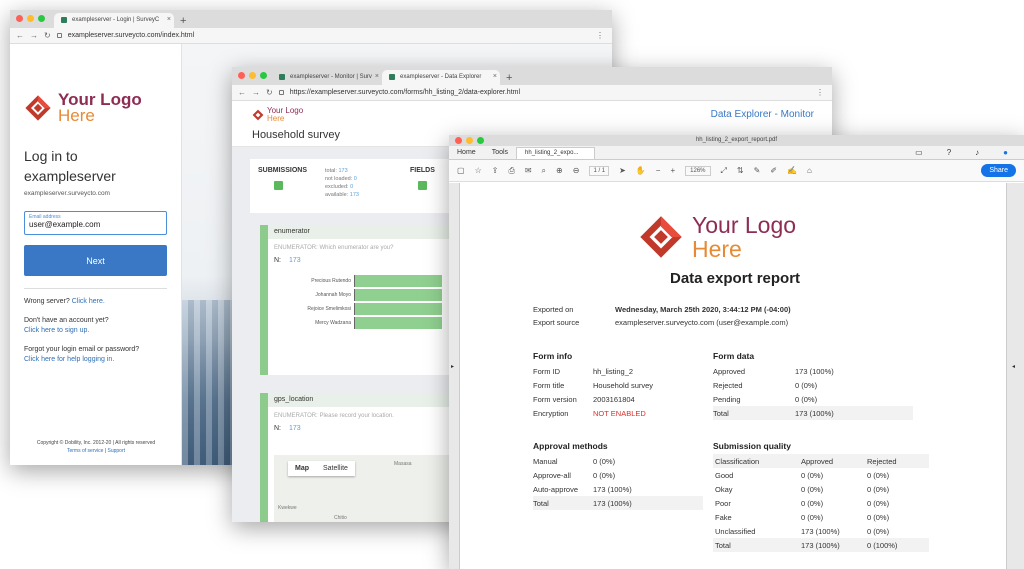 This screenshot has height=569, width=1024. What do you see at coordinates (544, 171) in the screenshot?
I see `search-icon: ⌕` at bounding box center [544, 171].